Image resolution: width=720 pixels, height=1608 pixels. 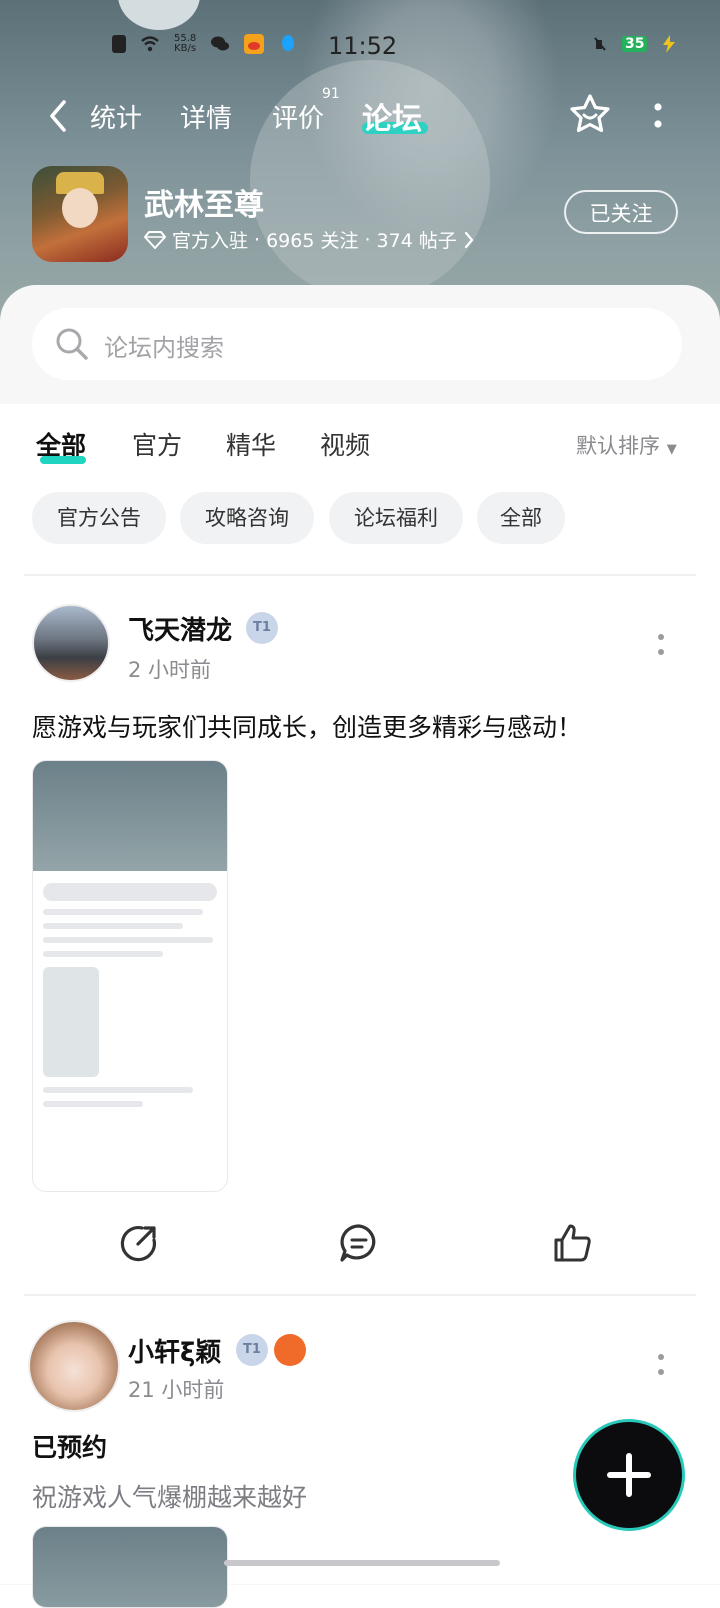 I want to click on status-right: 35, so click(x=634, y=44).